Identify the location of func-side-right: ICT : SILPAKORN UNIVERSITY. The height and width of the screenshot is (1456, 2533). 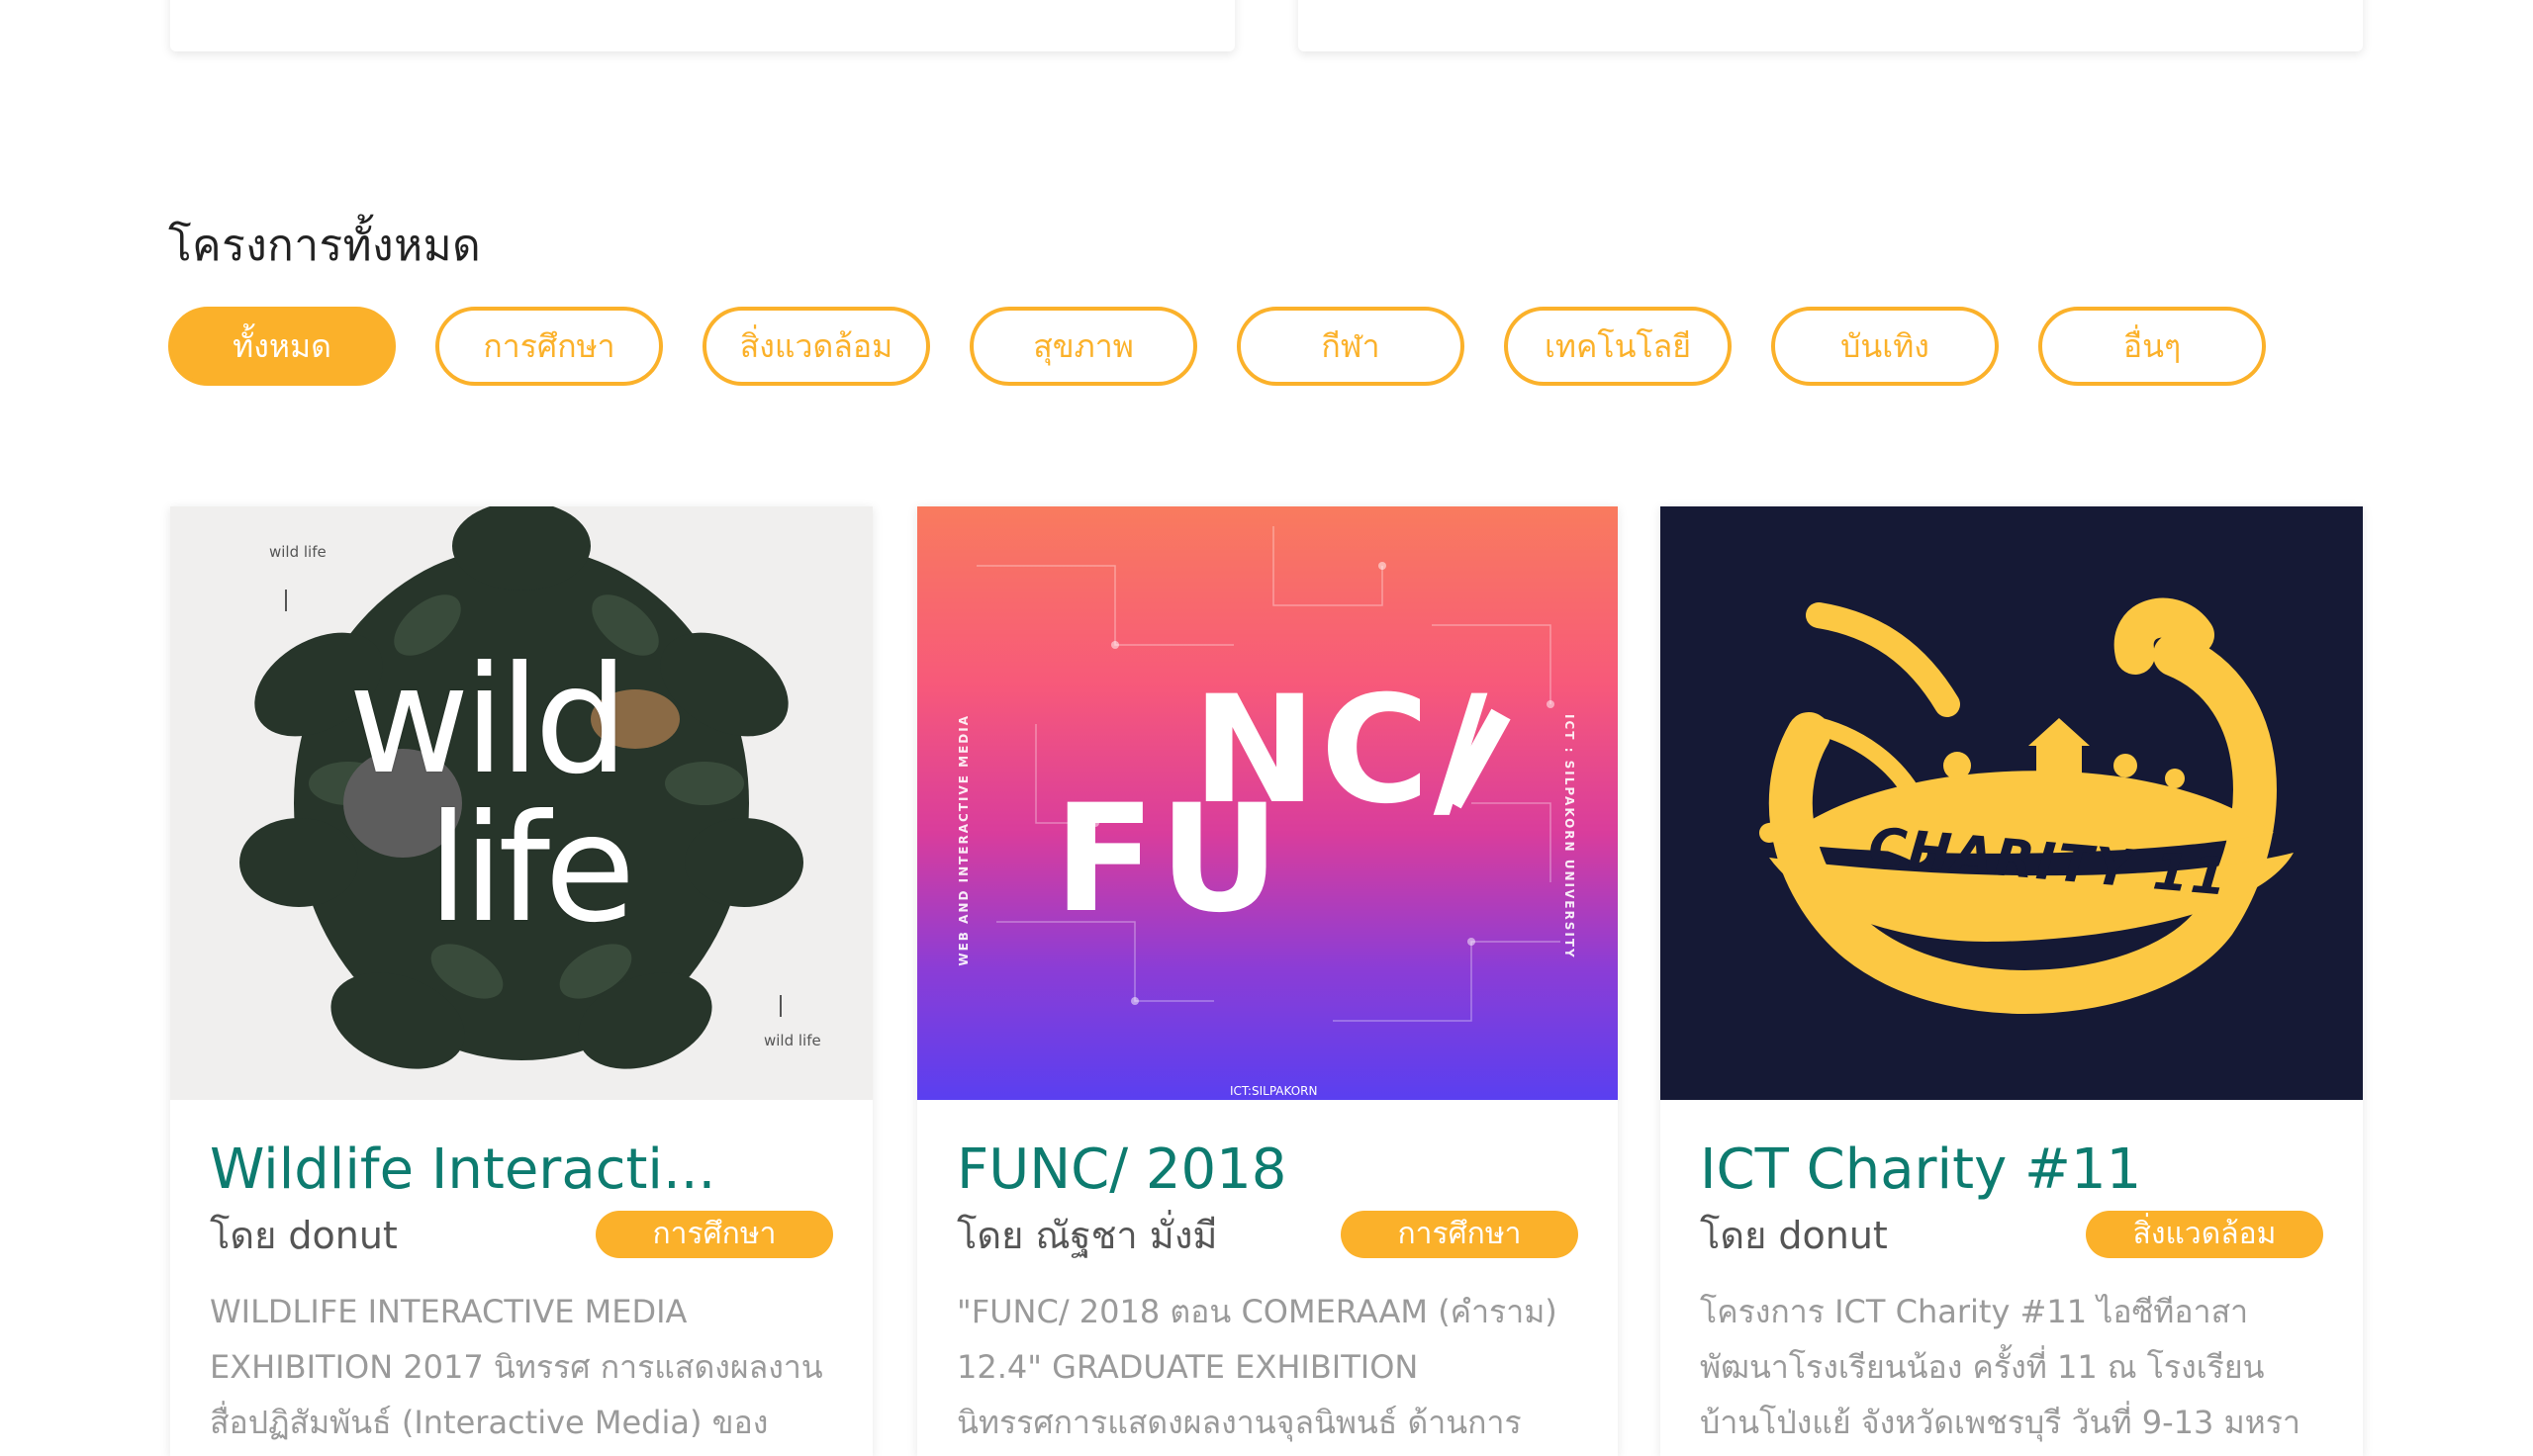
(1569, 836).